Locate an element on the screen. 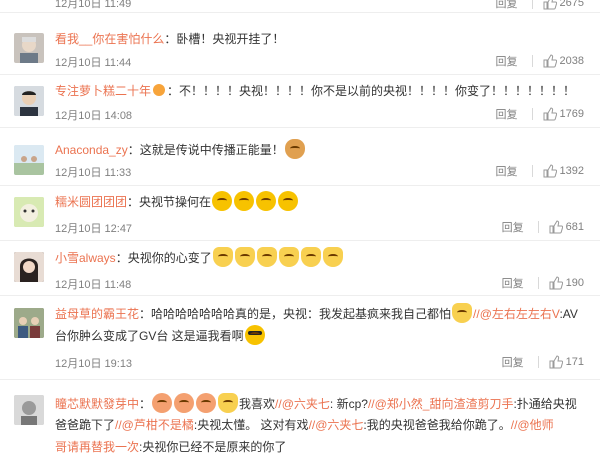 Image resolution: width=600 pixels, height=459 pixels. cool-sunglasses-emoji-icon is located at coordinates (254, 335).